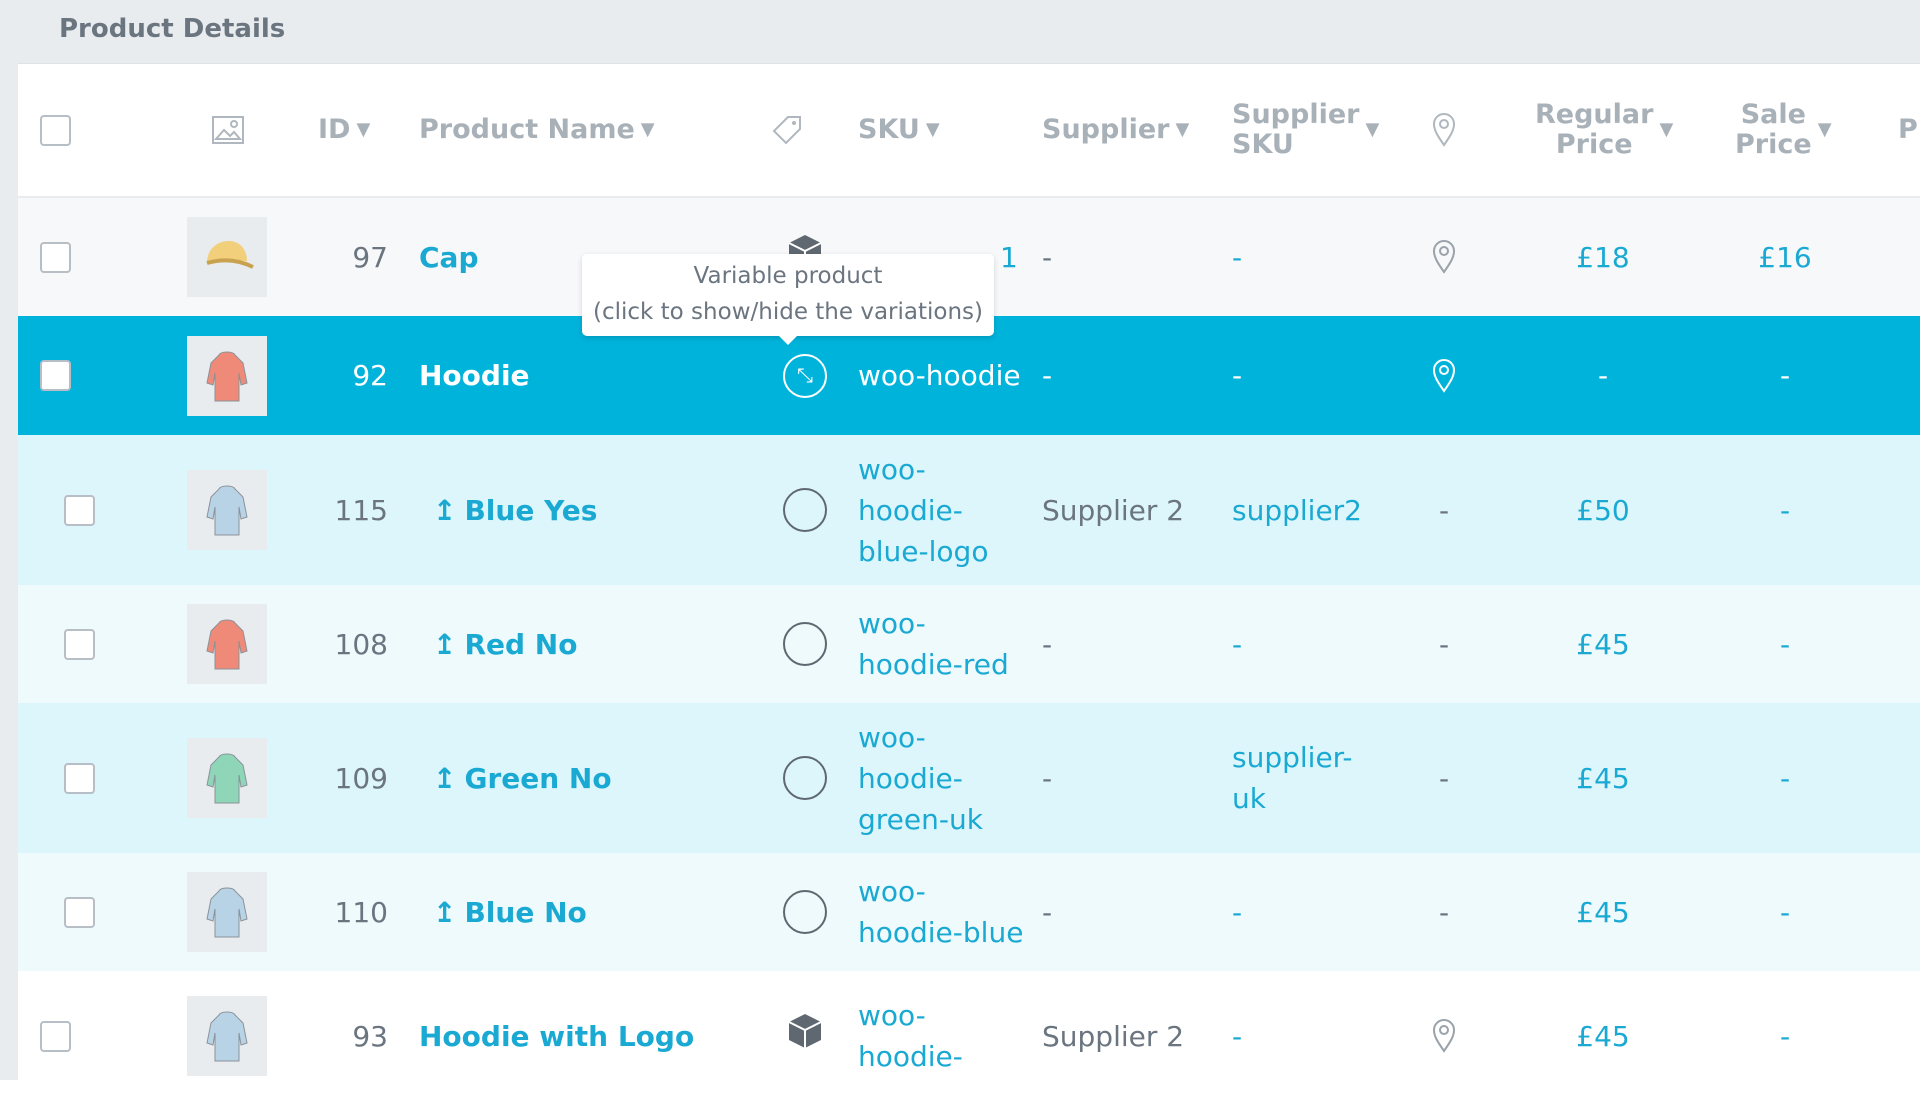 This screenshot has width=1920, height=1101. Describe the element at coordinates (1603, 257) in the screenshot. I see `regular-price: £18` at that location.